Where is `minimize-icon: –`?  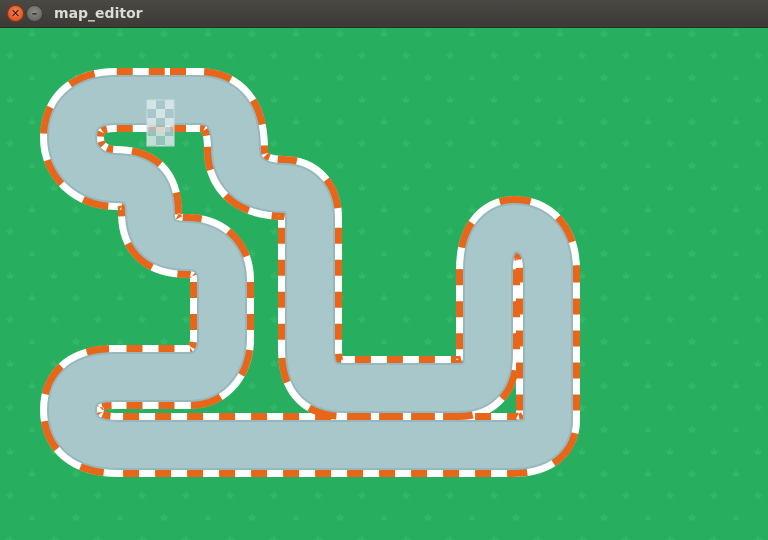
minimize-icon: – is located at coordinates (34, 13).